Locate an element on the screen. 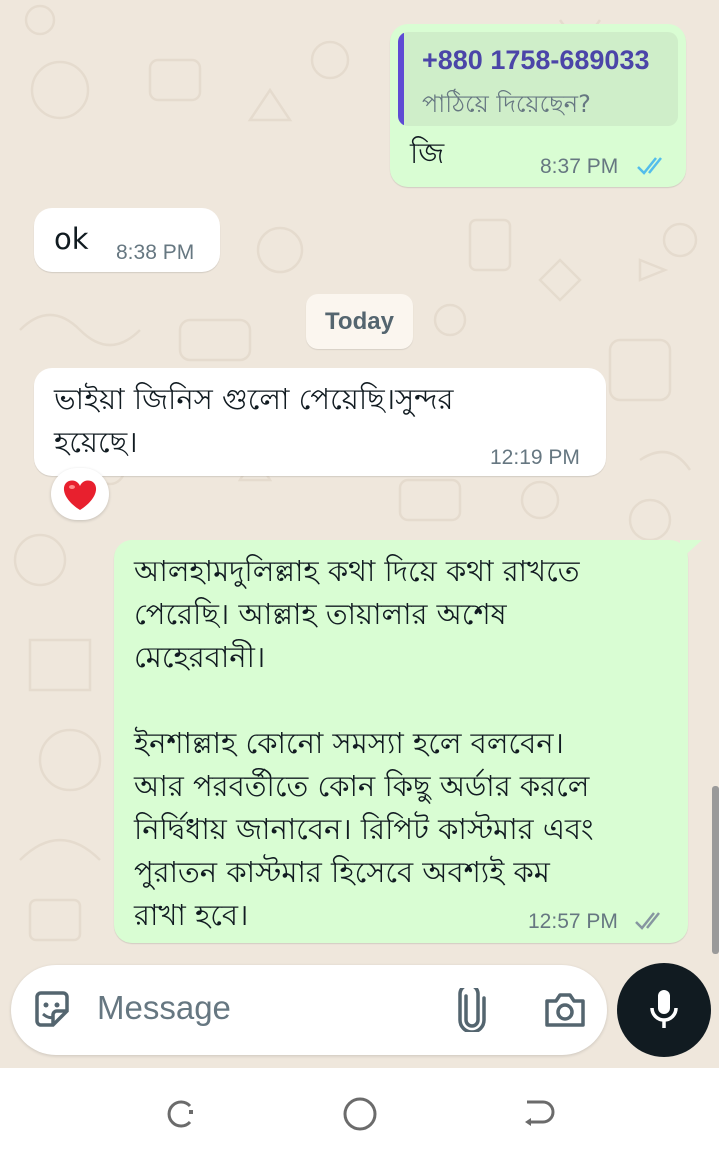 The image size is (719, 1161). bubble-tail is located at coordinates (691, 550).